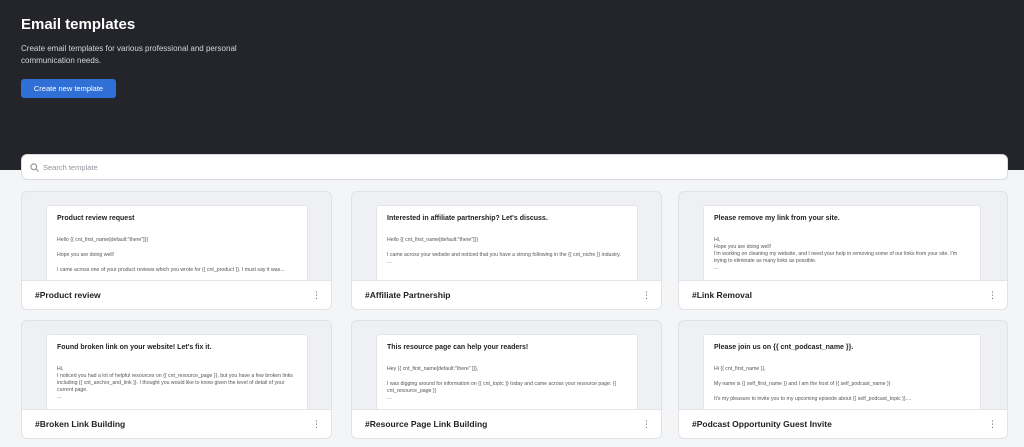 The width and height of the screenshot is (1024, 447). Describe the element at coordinates (843, 423) in the screenshot. I see `template-card-footer: #Podcast Opportunity Guest Invite ⋮` at that location.